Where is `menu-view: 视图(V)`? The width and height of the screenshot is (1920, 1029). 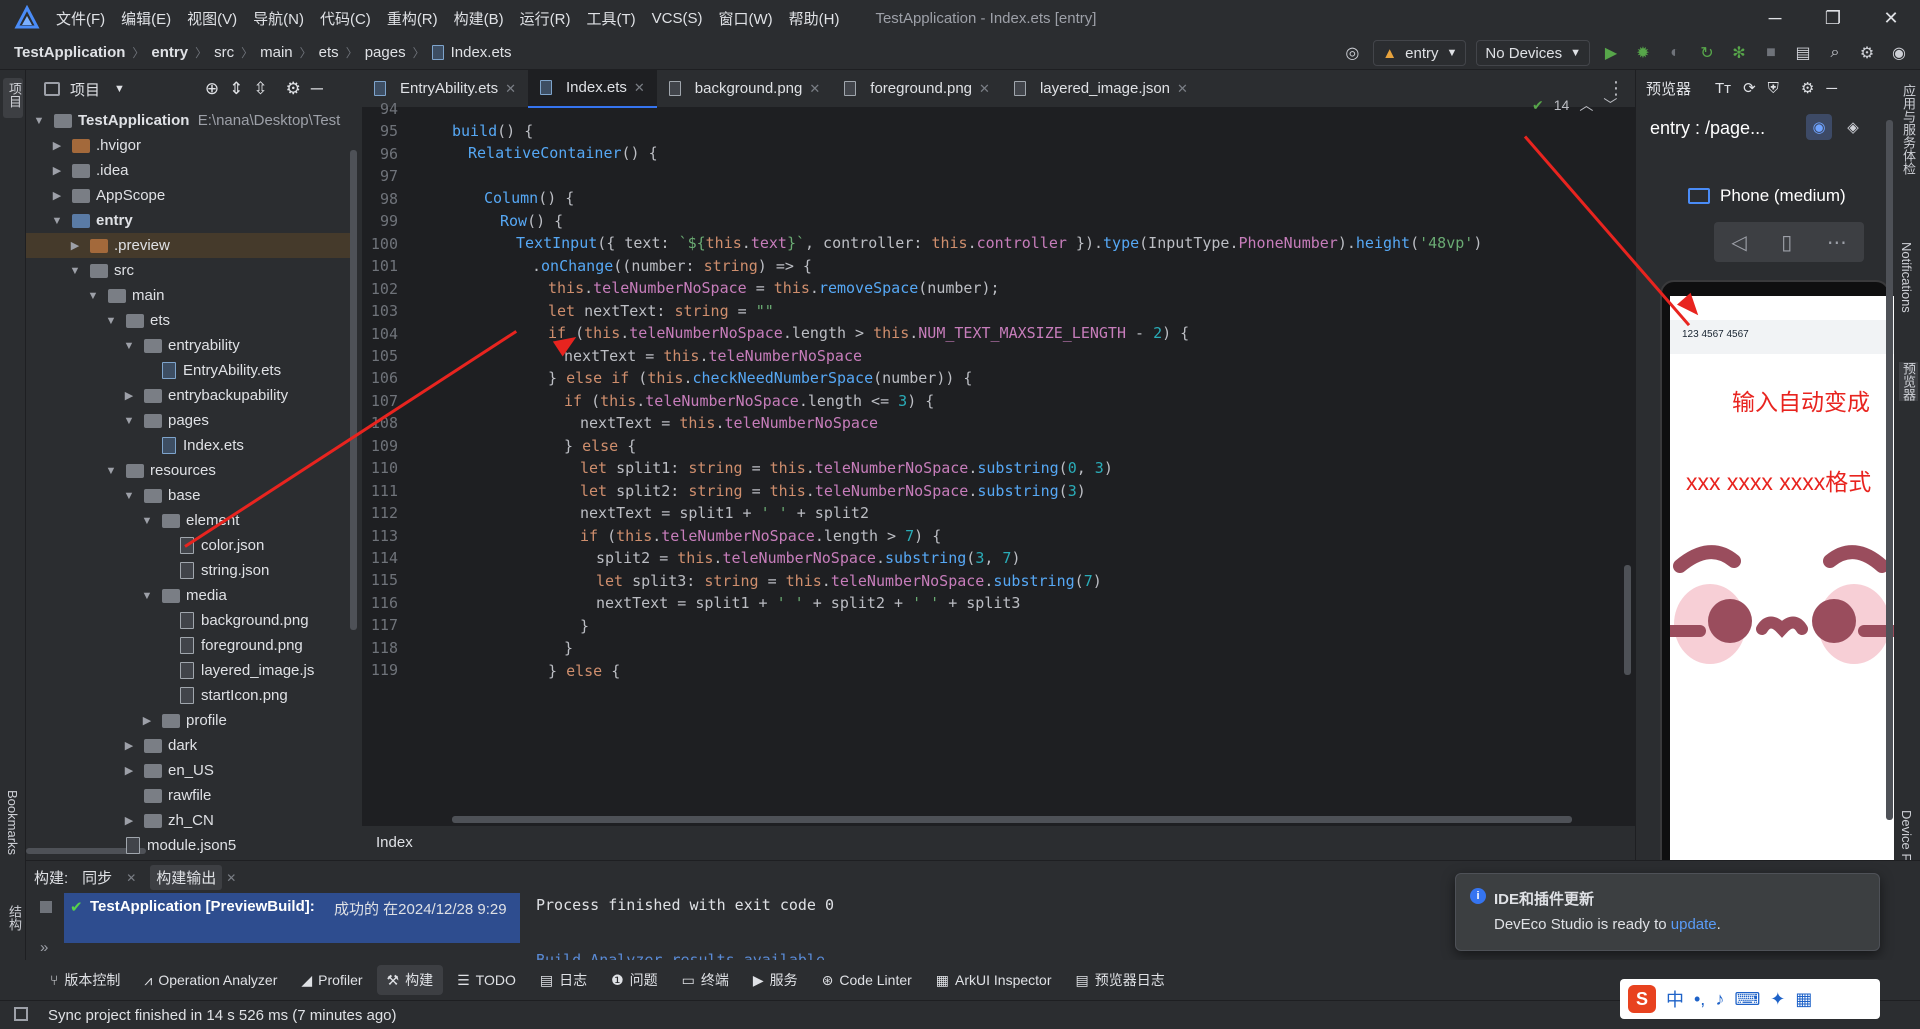
menu-view: 视图(V) is located at coordinates (212, 18).